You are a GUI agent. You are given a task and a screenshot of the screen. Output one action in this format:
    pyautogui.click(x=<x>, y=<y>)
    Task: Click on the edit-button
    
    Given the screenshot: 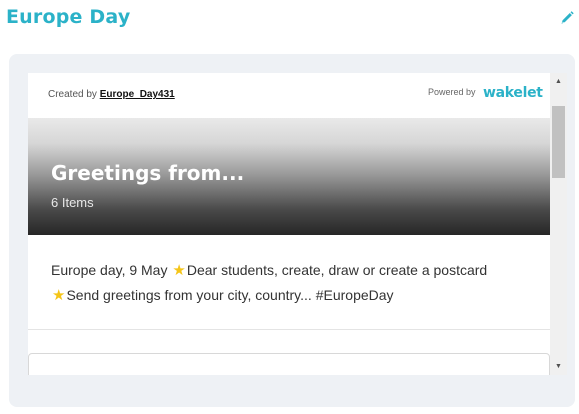 What is the action you would take?
    pyautogui.click(x=567, y=18)
    